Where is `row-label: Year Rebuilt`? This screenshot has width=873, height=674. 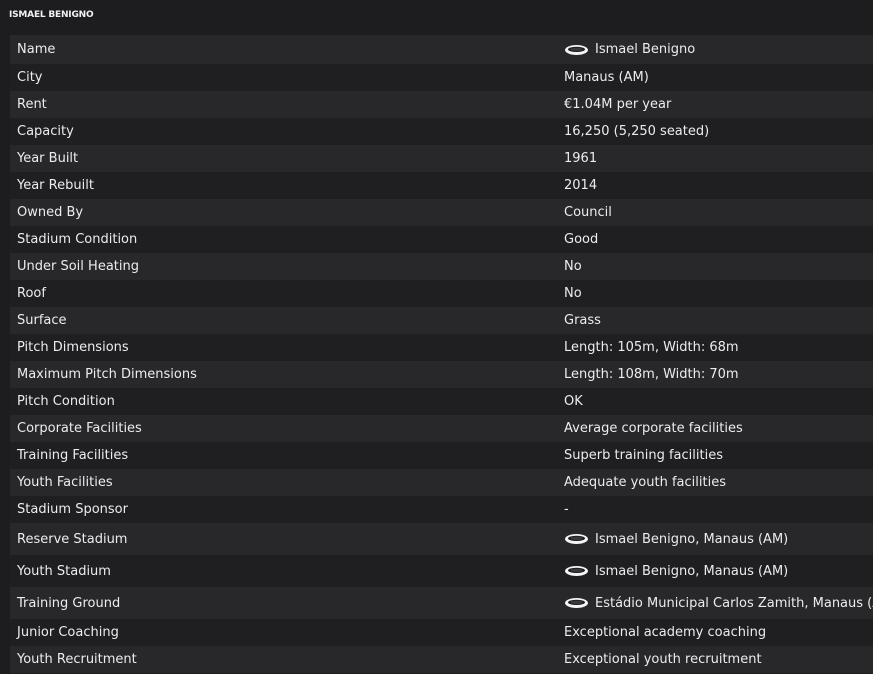 row-label: Year Rebuilt is located at coordinates (55, 185).